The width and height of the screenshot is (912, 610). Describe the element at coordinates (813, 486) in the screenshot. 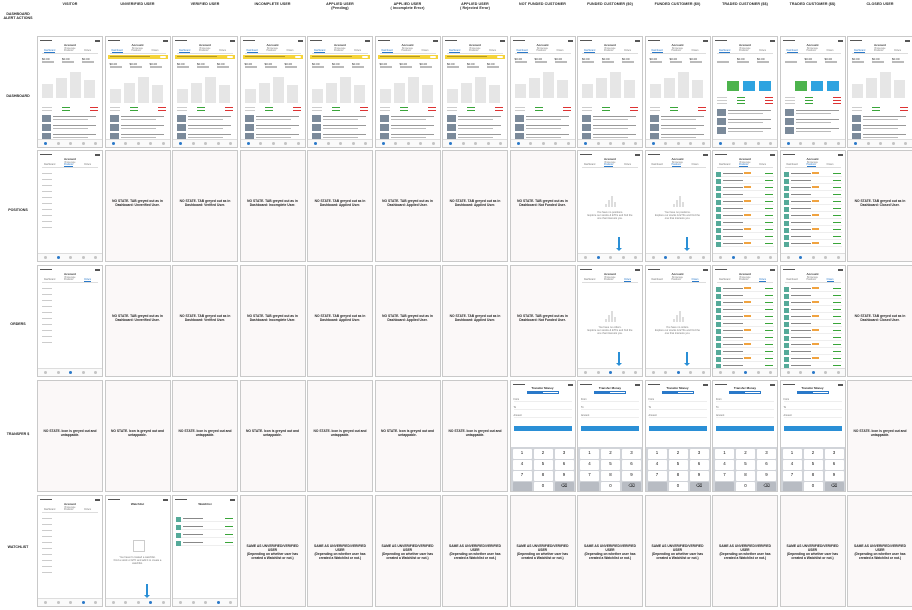

I see `keypad-key: 0` at that location.